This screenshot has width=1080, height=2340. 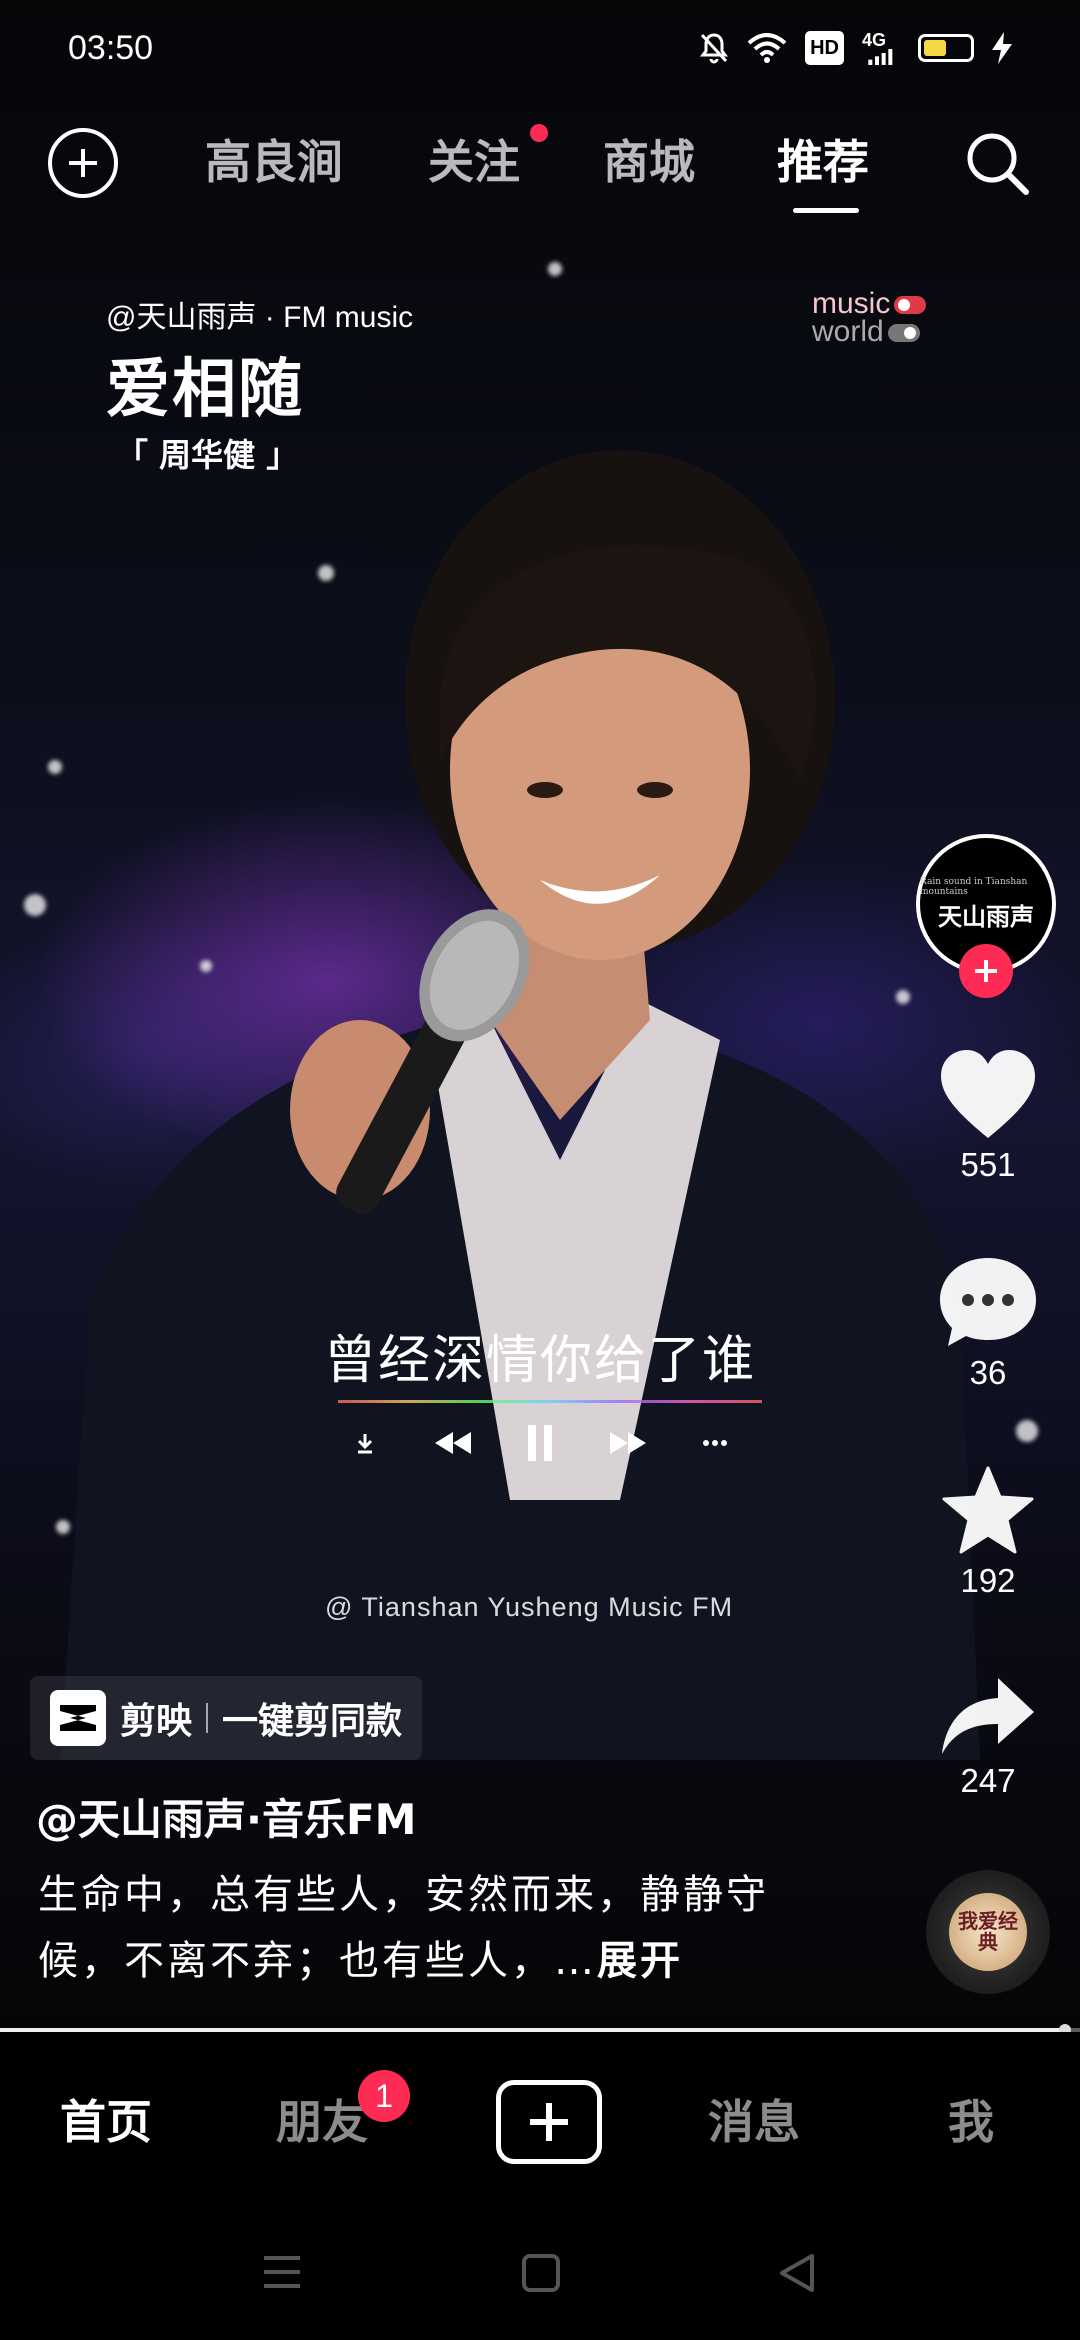 What do you see at coordinates (988, 1372) in the screenshot?
I see `comment-count: 36` at bounding box center [988, 1372].